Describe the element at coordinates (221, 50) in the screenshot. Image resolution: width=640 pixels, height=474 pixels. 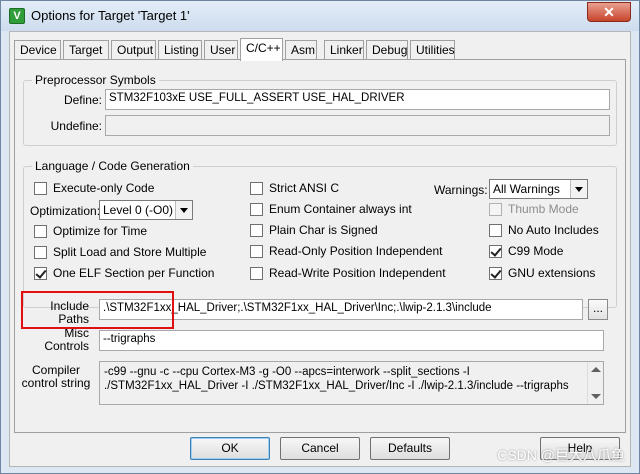
I see `tab-user: User` at that location.